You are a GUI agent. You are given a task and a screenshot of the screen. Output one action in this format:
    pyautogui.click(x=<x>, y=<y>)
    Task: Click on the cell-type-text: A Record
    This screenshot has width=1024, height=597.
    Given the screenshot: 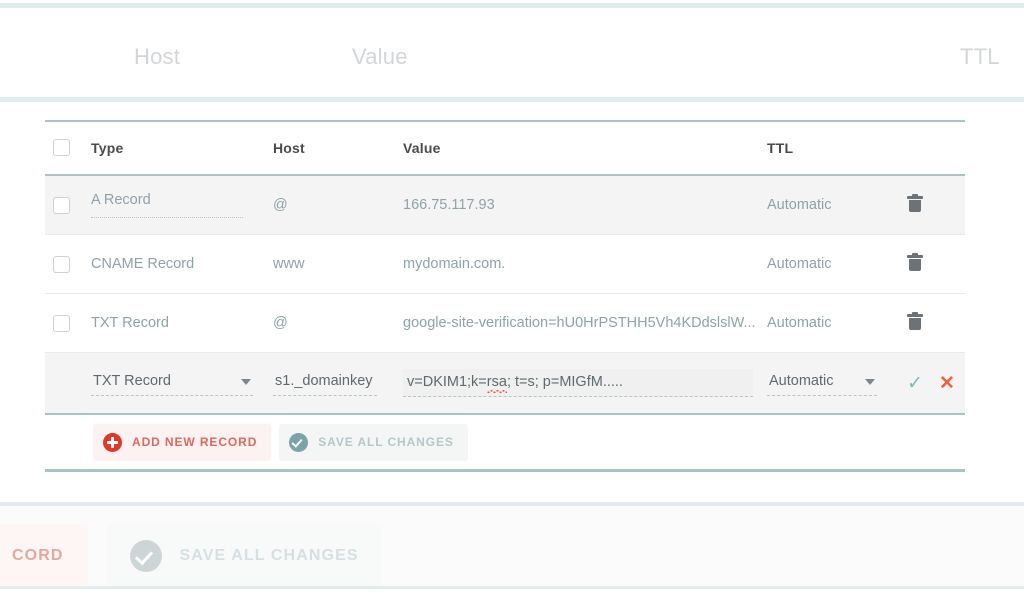 What is the action you would take?
    pyautogui.click(x=167, y=205)
    